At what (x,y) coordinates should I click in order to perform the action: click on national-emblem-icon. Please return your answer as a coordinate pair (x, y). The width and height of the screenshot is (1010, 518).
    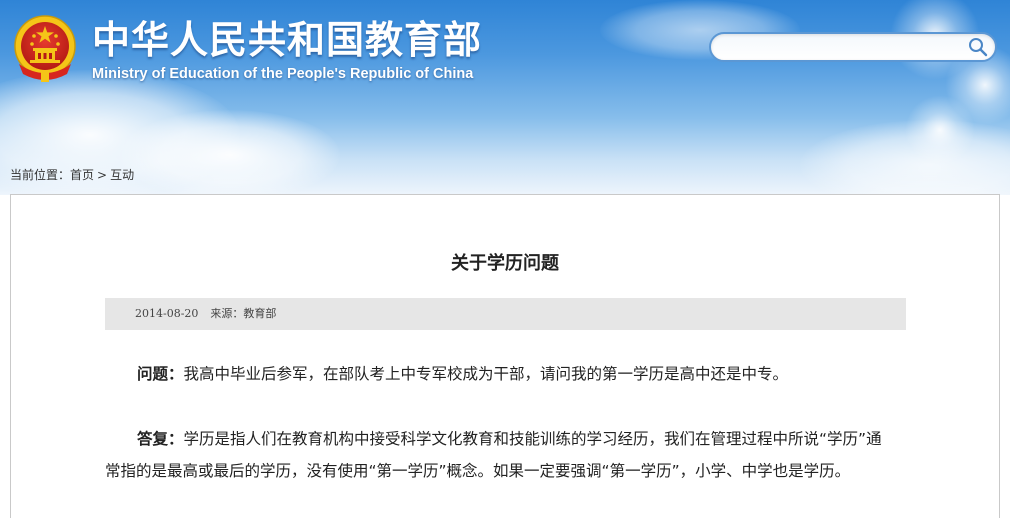
    Looking at the image, I should click on (45, 48).